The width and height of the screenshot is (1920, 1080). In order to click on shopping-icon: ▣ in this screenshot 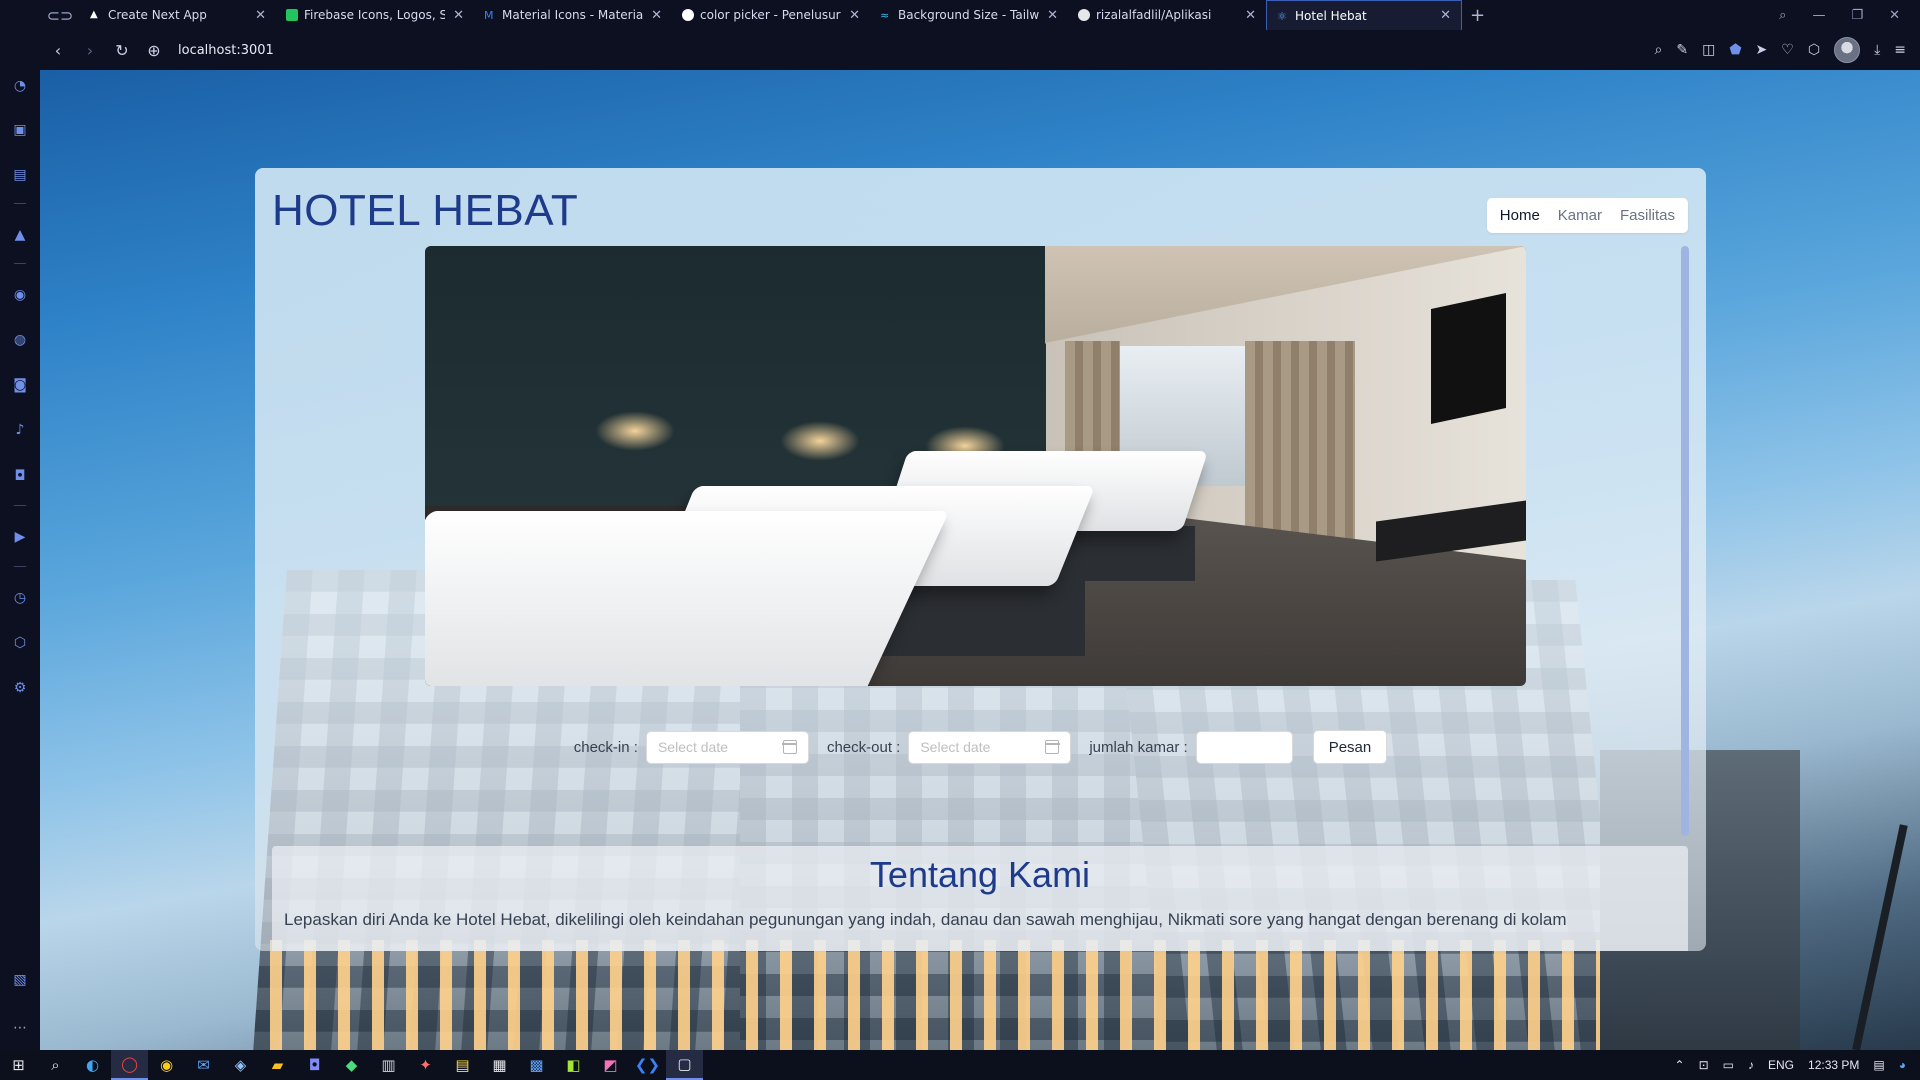, I will do `click(20, 130)`.